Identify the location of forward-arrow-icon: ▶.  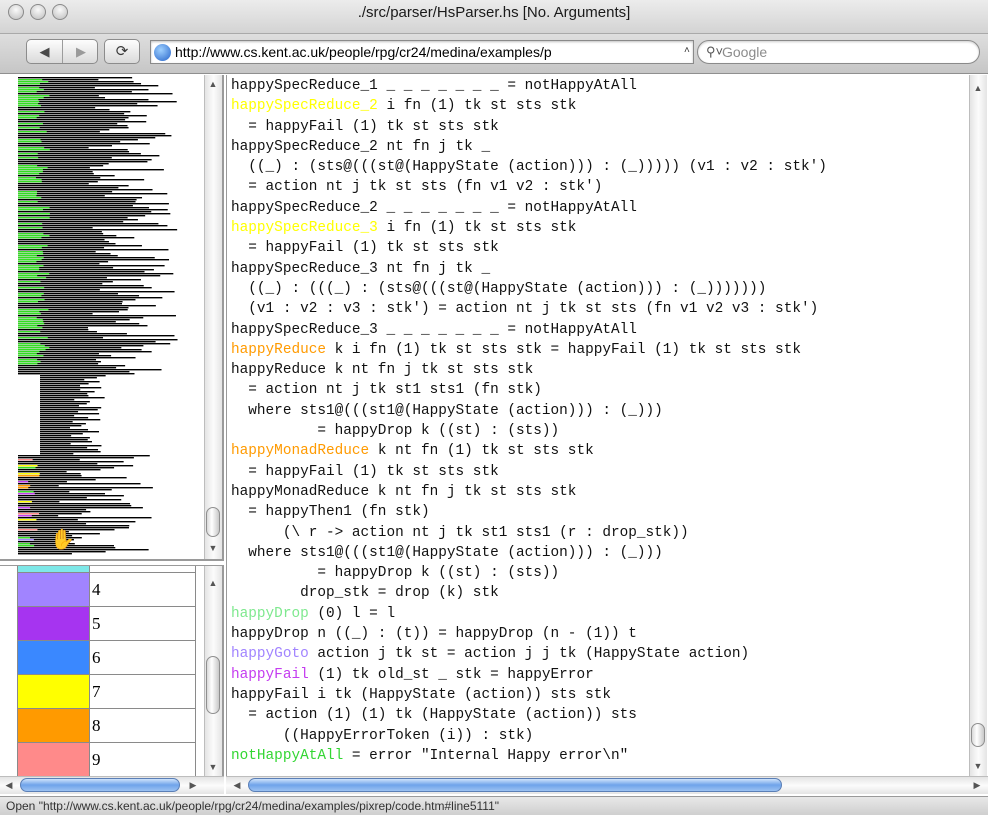
(81, 51).